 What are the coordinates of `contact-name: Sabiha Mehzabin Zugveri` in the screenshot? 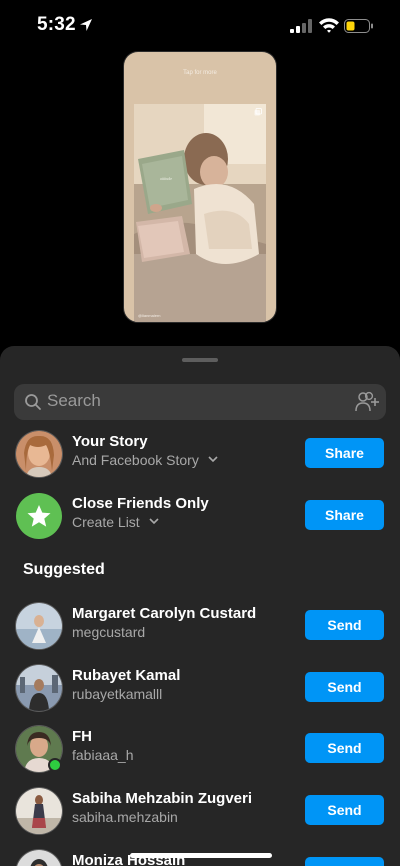 It's located at (162, 798).